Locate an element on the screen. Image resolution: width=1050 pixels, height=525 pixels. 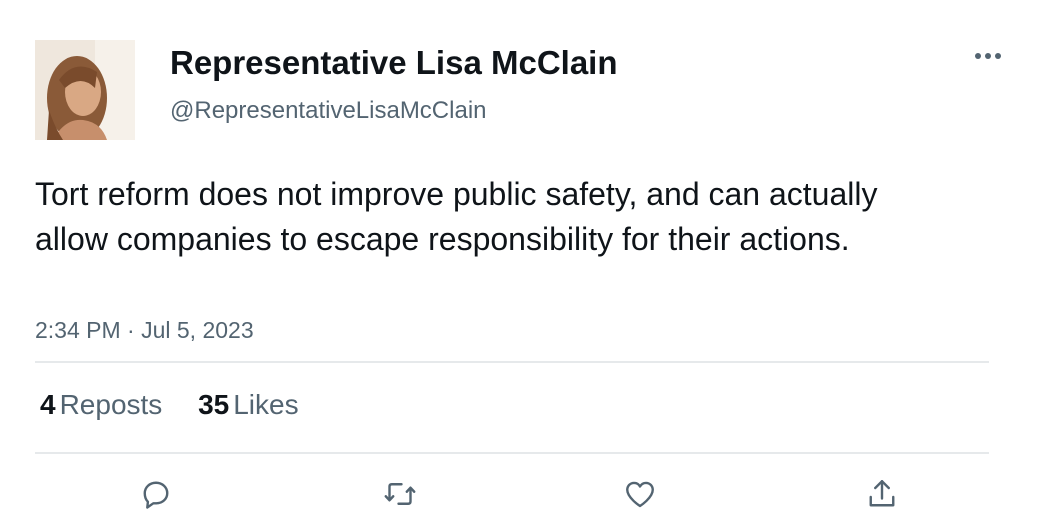
reply-icon is located at coordinates (156, 495).